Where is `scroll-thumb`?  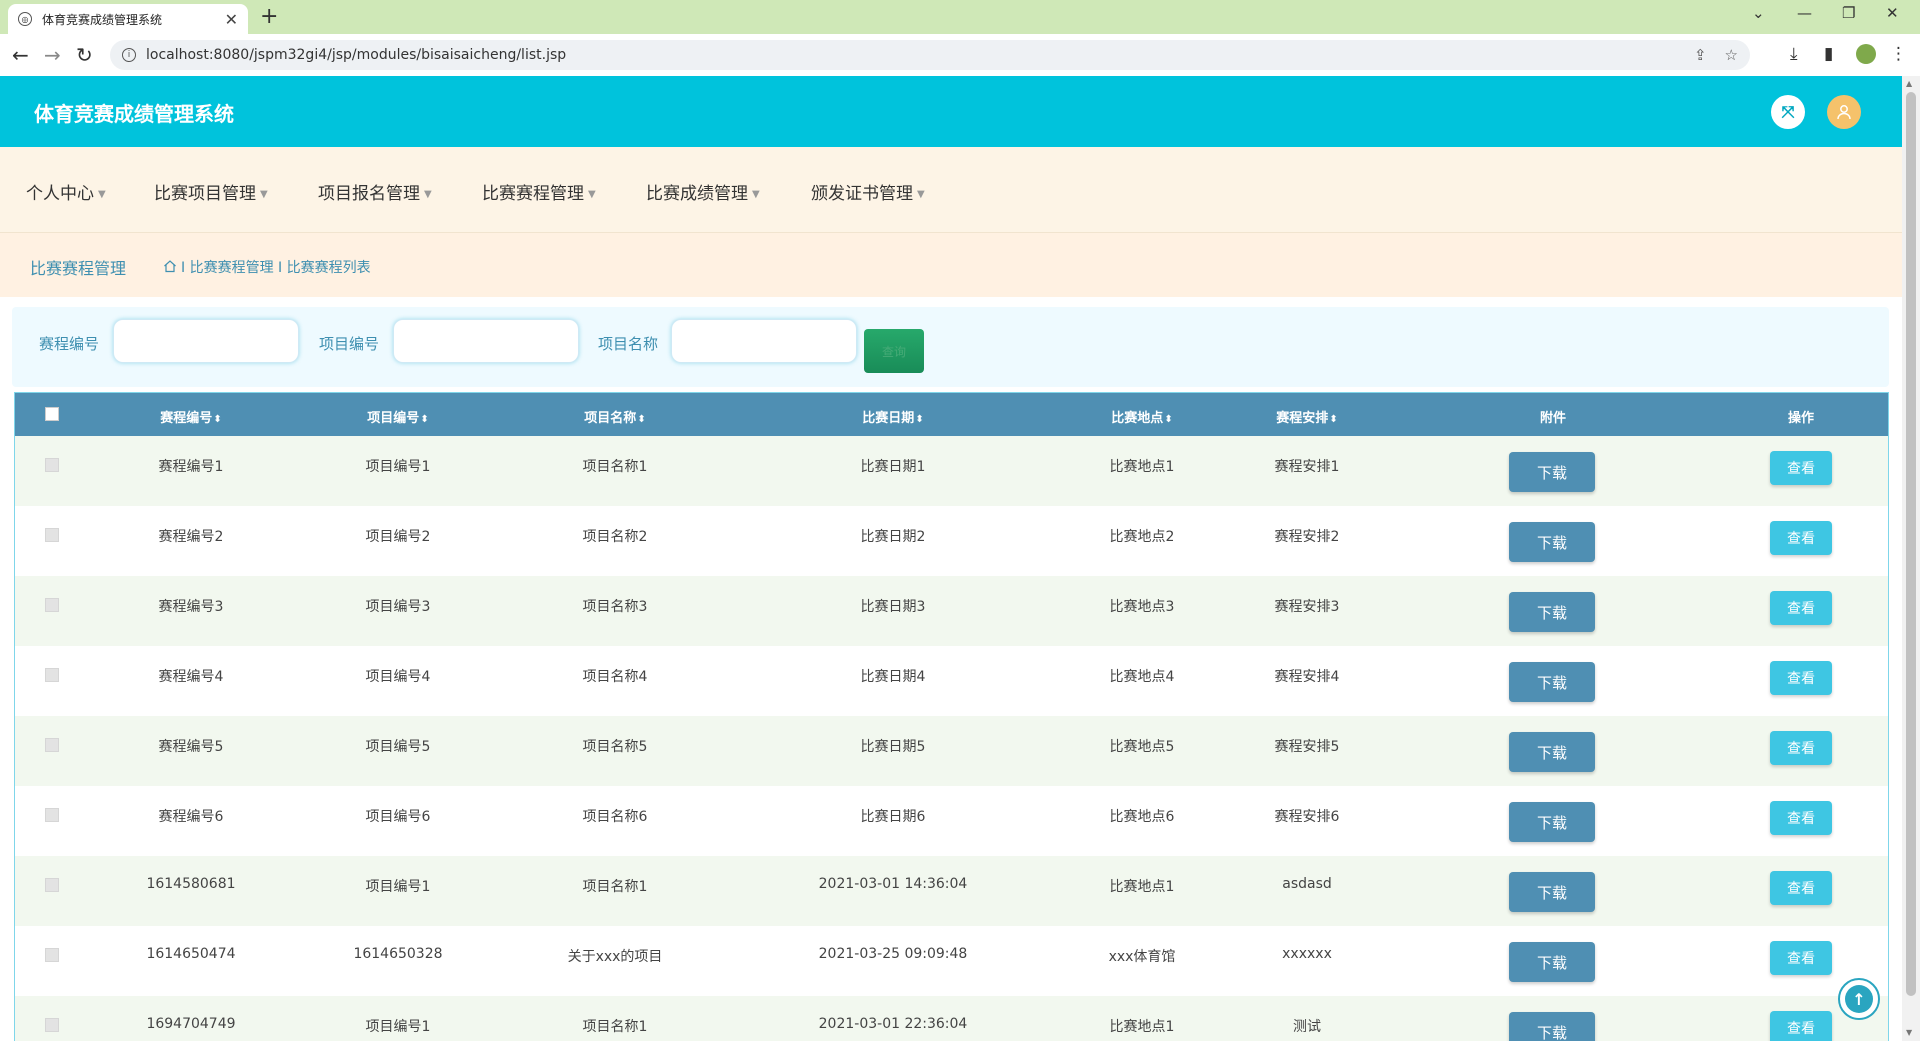 scroll-thumb is located at coordinates (1911, 544).